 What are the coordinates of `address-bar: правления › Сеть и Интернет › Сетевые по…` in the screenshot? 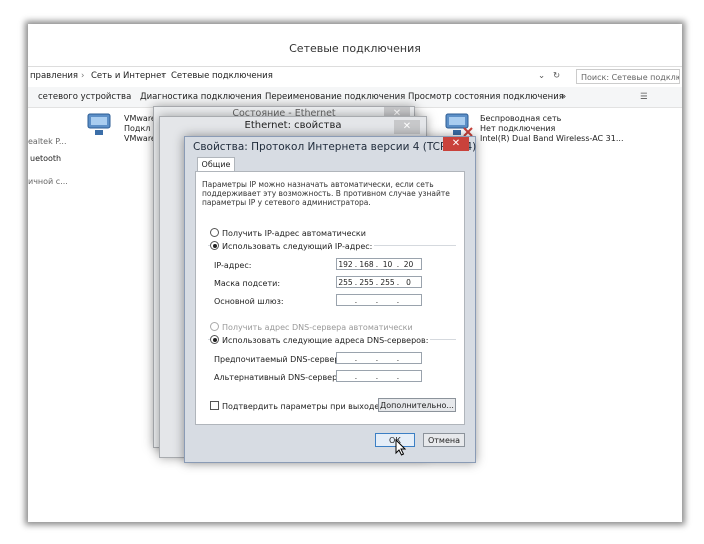 It's located at (355, 77).